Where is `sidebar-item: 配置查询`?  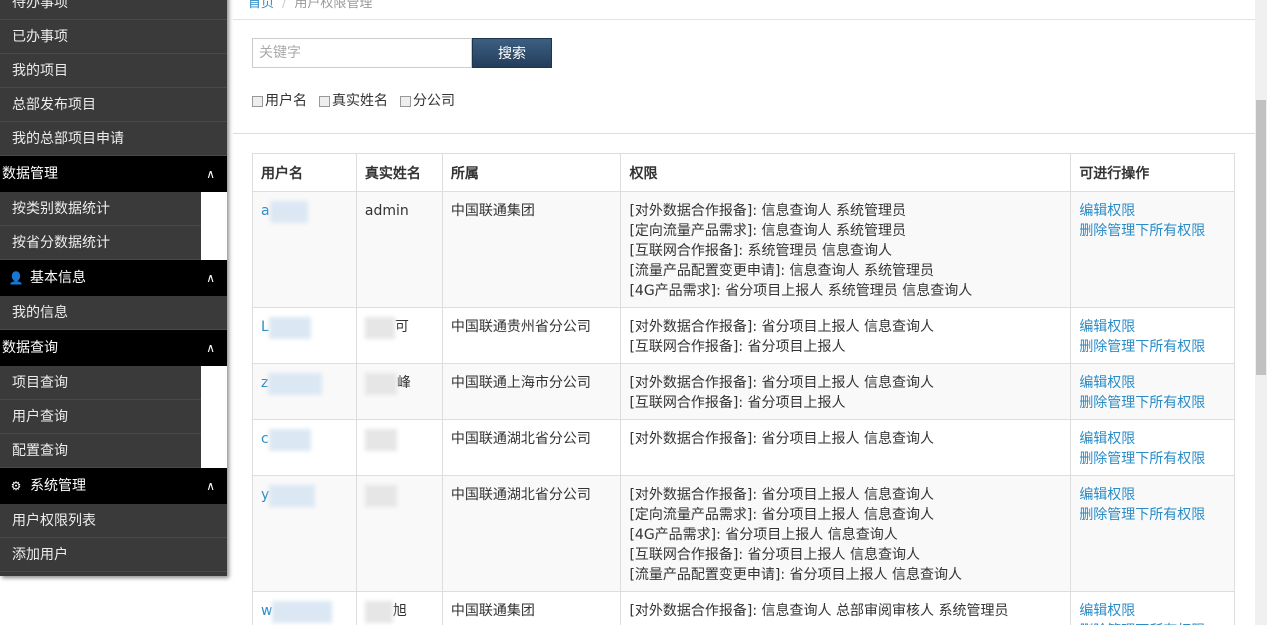
sidebar-item: 配置查询 is located at coordinates (100, 451).